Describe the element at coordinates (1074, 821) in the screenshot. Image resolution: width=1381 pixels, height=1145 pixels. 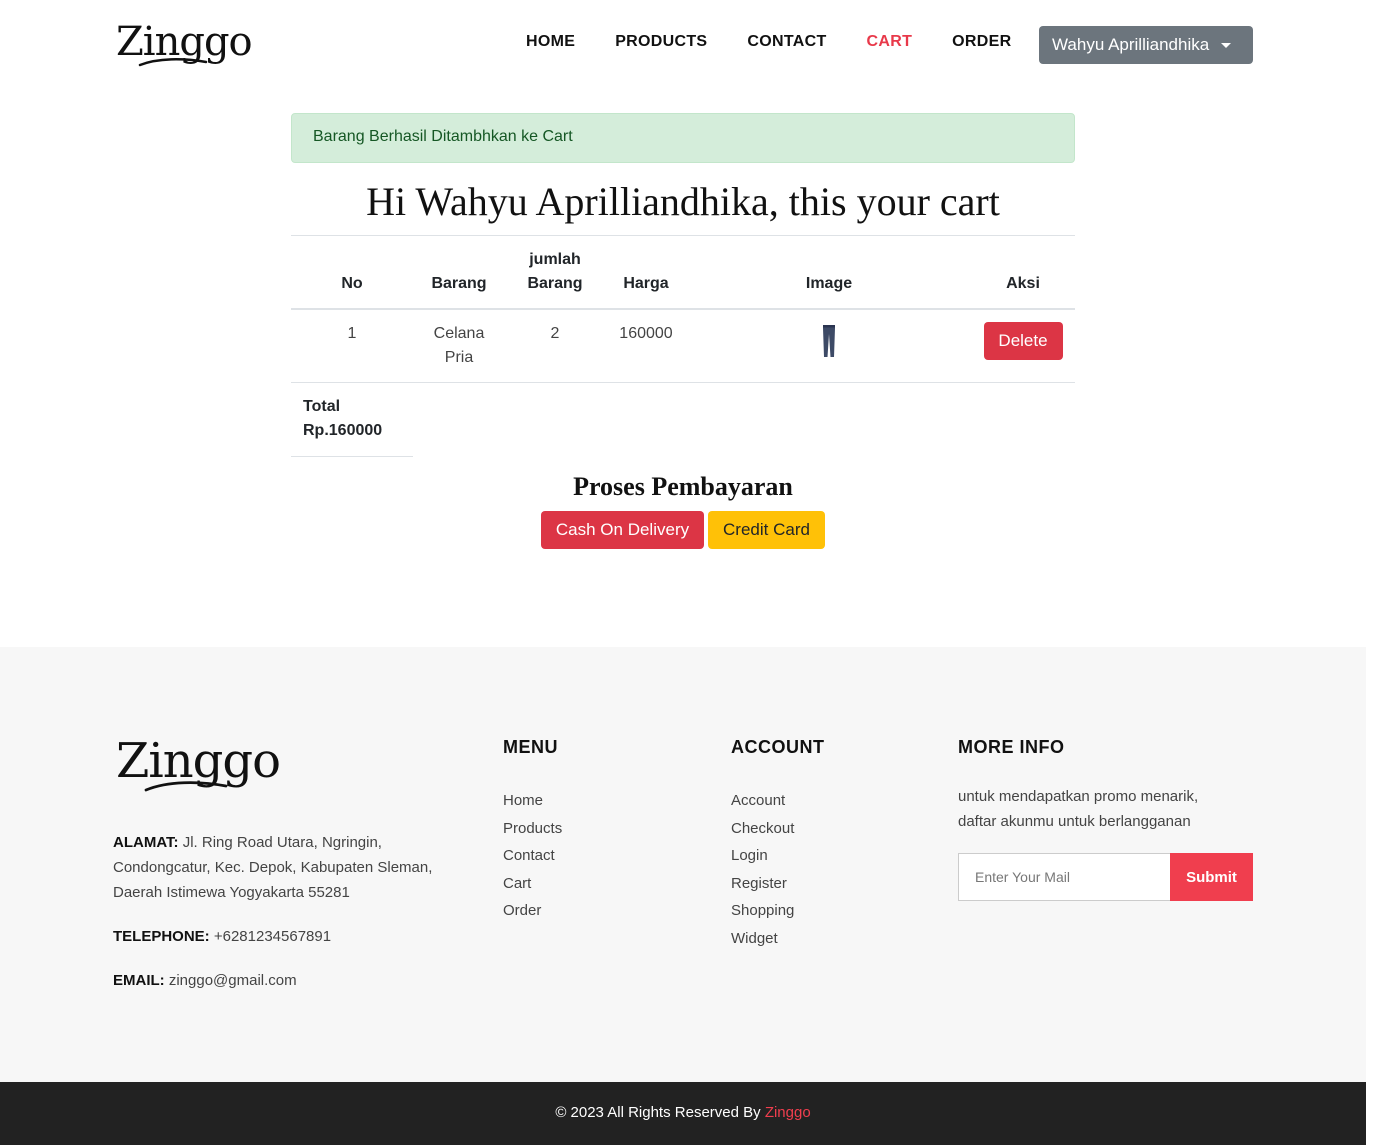
I see `more-info-line2: daftar akunmu untuk berlangganan` at that location.